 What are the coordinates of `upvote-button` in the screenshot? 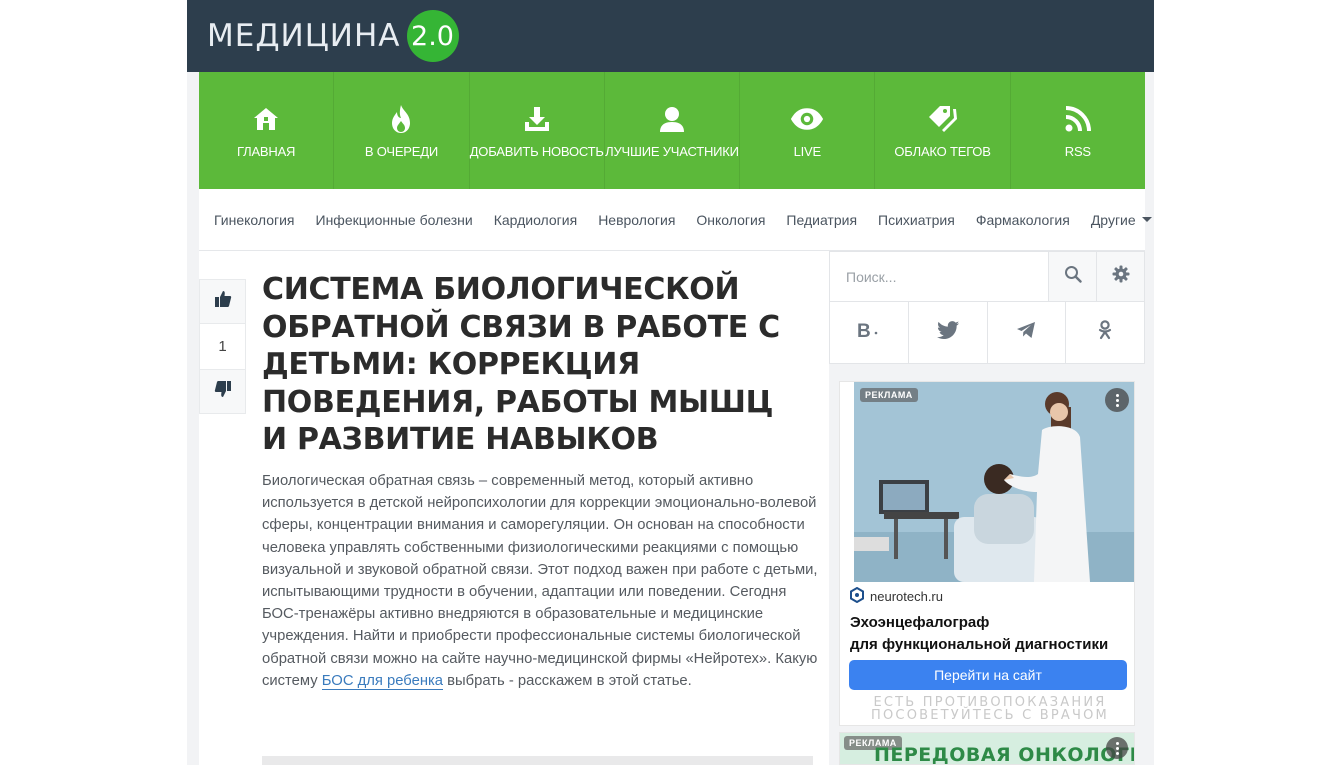 It's located at (222, 301).